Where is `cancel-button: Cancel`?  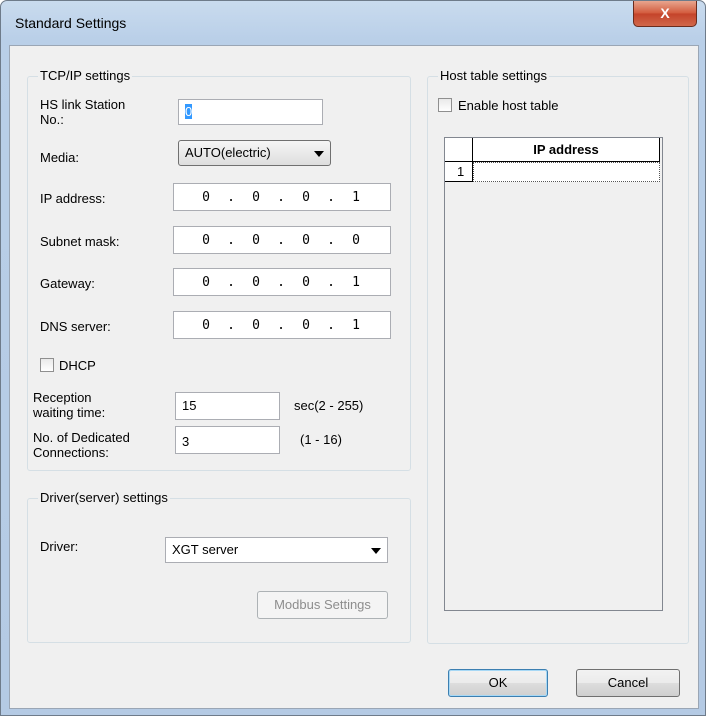
cancel-button: Cancel is located at coordinates (628, 683).